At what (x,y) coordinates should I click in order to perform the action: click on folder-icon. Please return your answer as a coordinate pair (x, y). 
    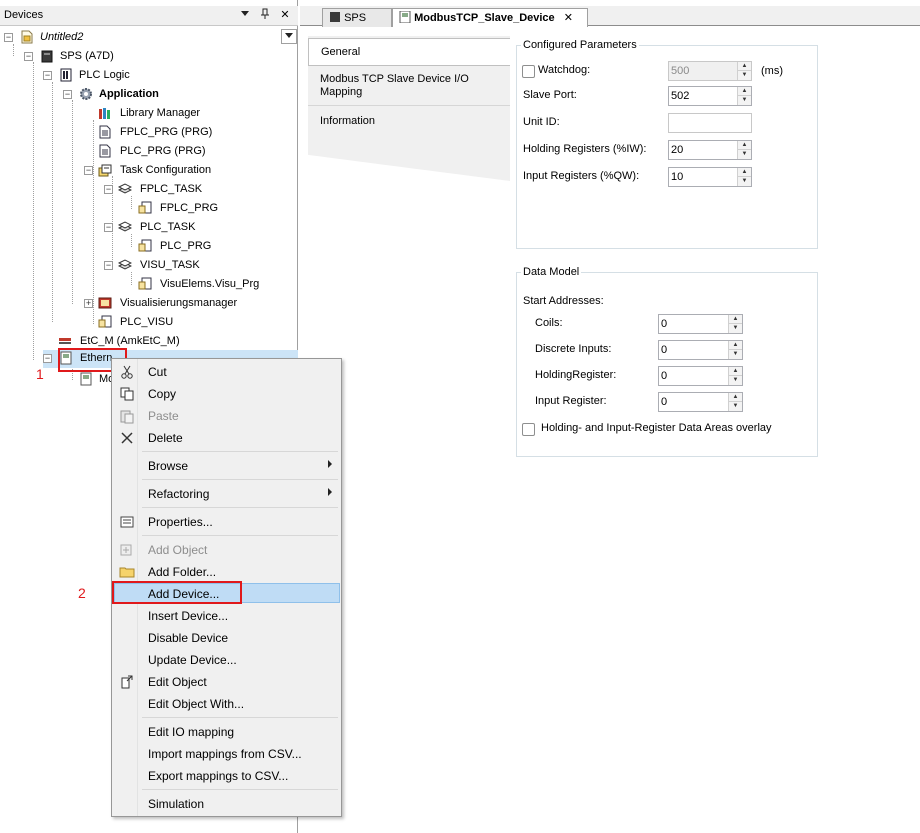
    Looking at the image, I should click on (127, 572).